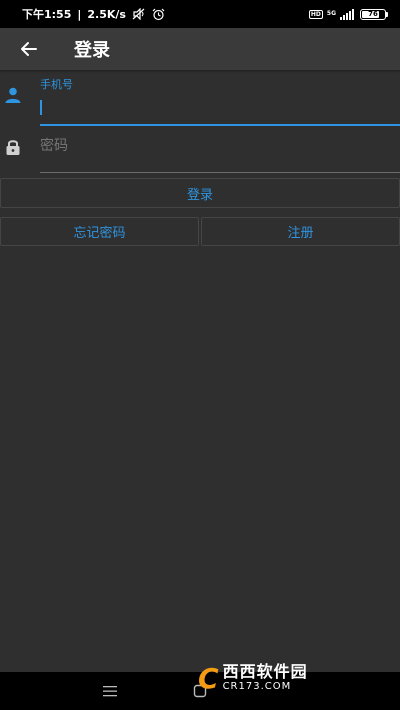  What do you see at coordinates (208, 678) in the screenshot?
I see `watermark-logo: C` at bounding box center [208, 678].